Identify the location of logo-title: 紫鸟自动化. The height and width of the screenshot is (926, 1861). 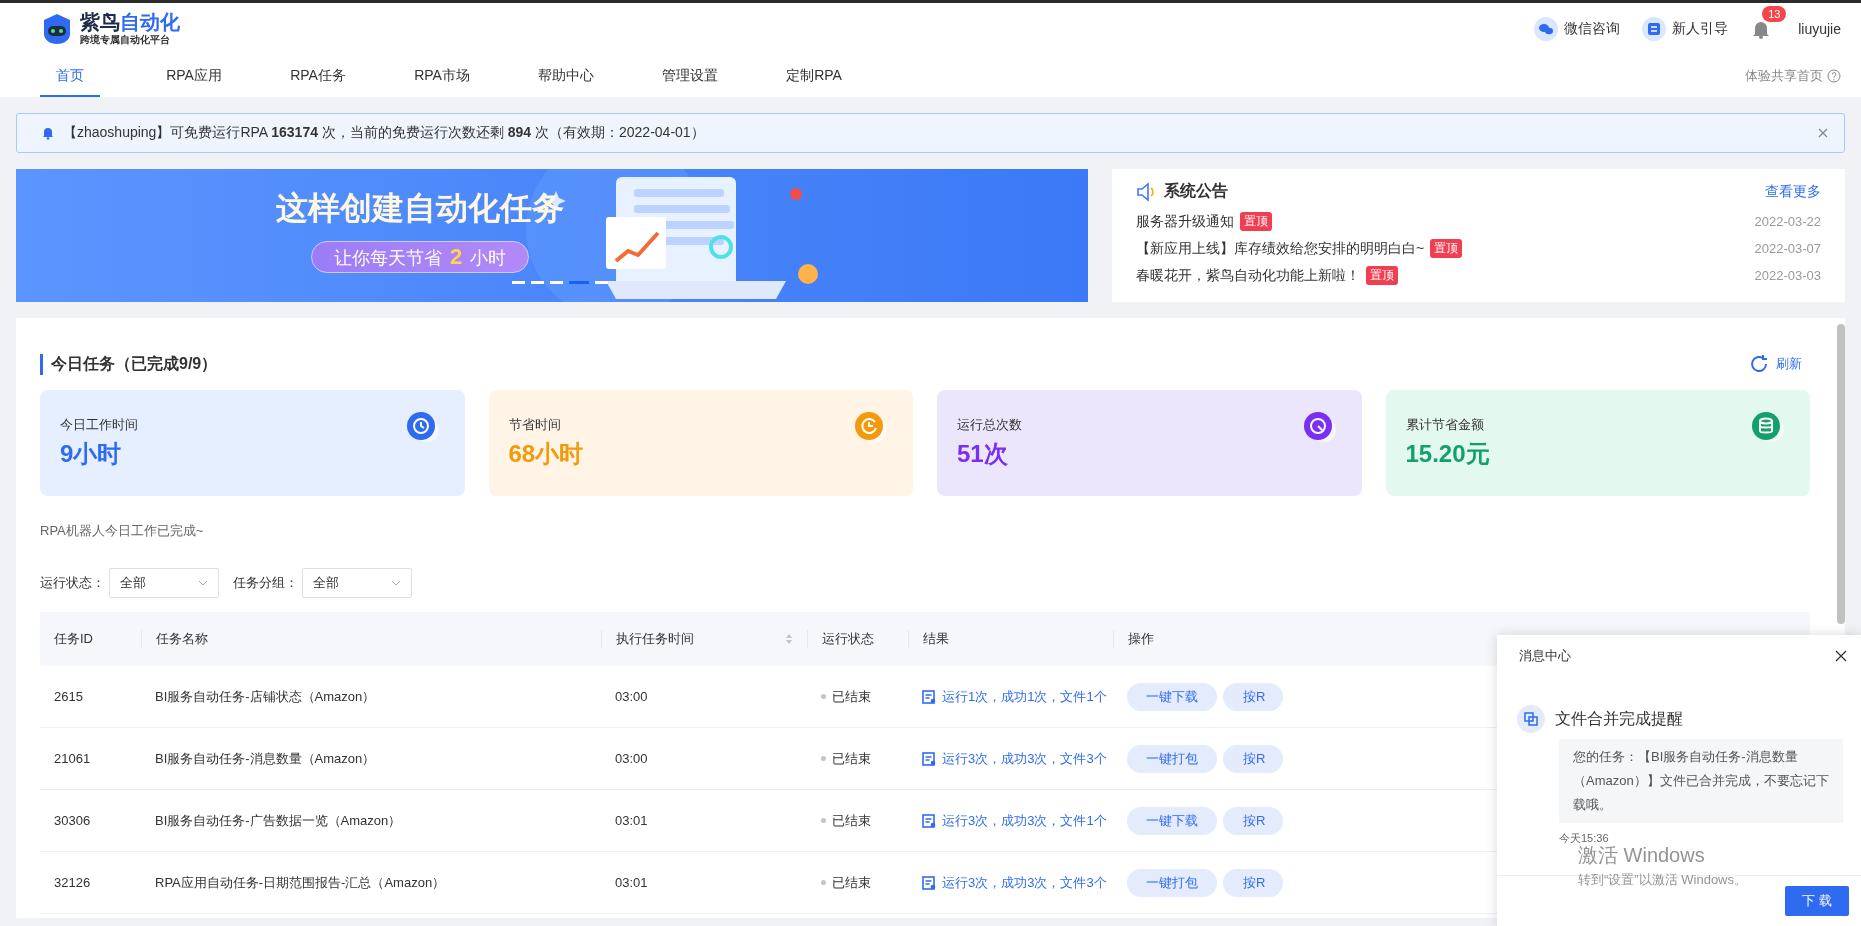
(130, 22).